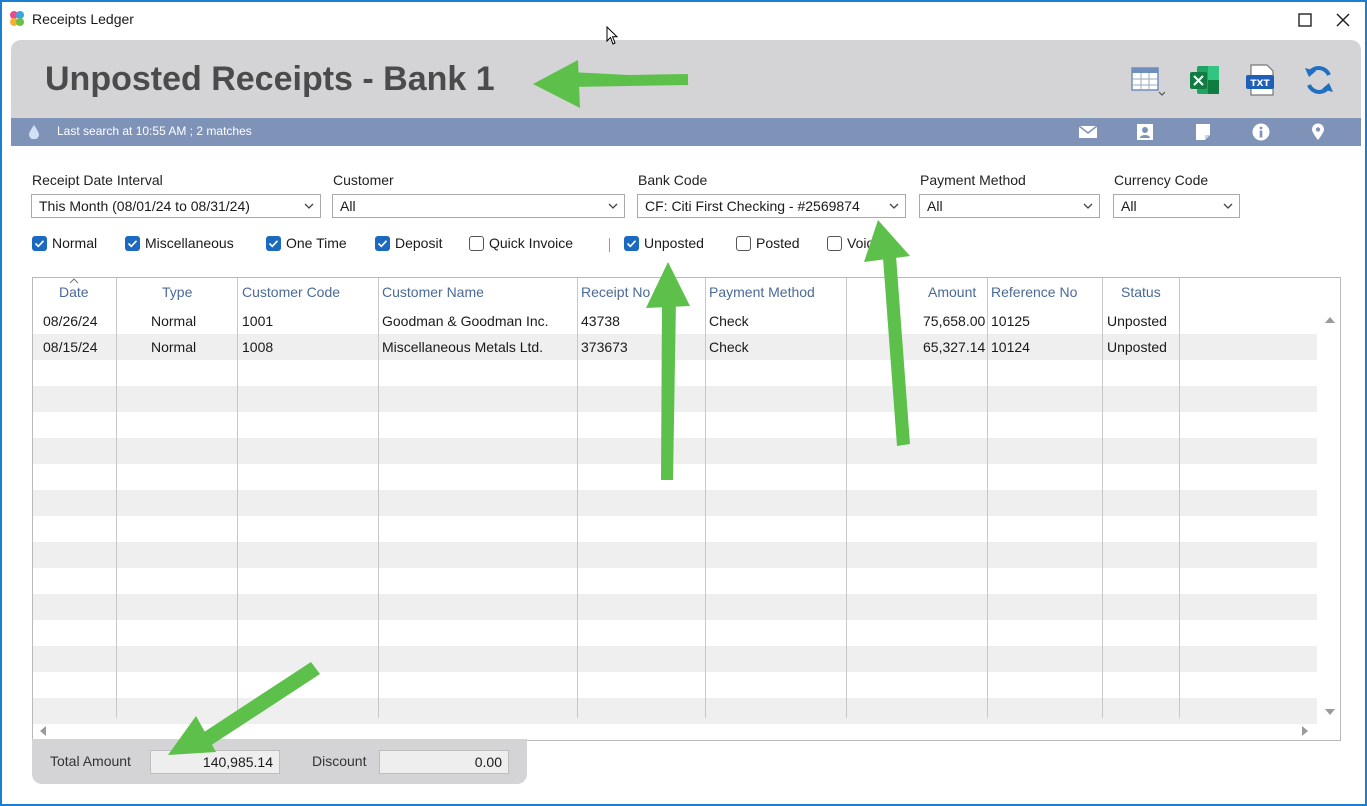 This screenshot has width=1367, height=806. I want to click on customer-label: Customer, so click(363, 180).